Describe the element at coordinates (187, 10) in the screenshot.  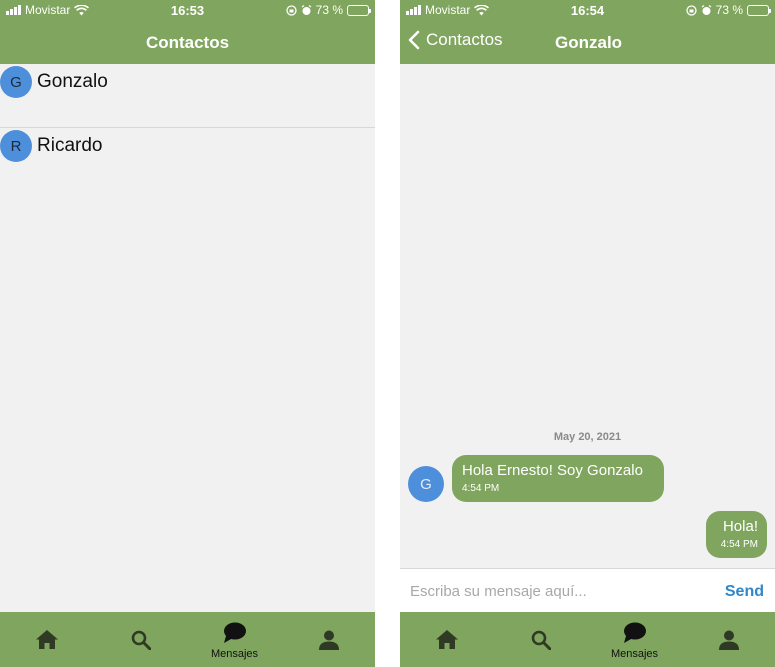
I see `status-bar: Movistar 16:53 73 %` at that location.